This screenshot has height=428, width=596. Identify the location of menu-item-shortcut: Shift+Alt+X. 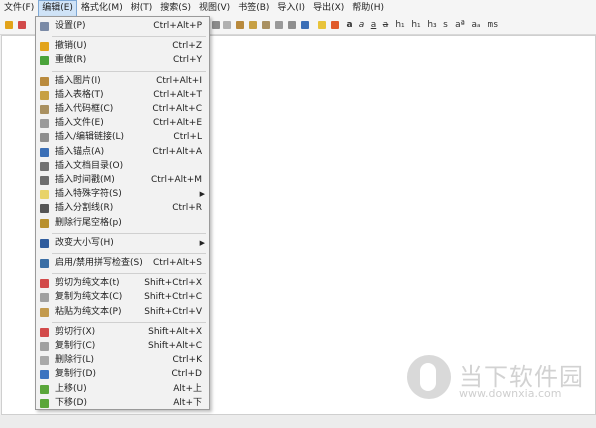
(175, 331).